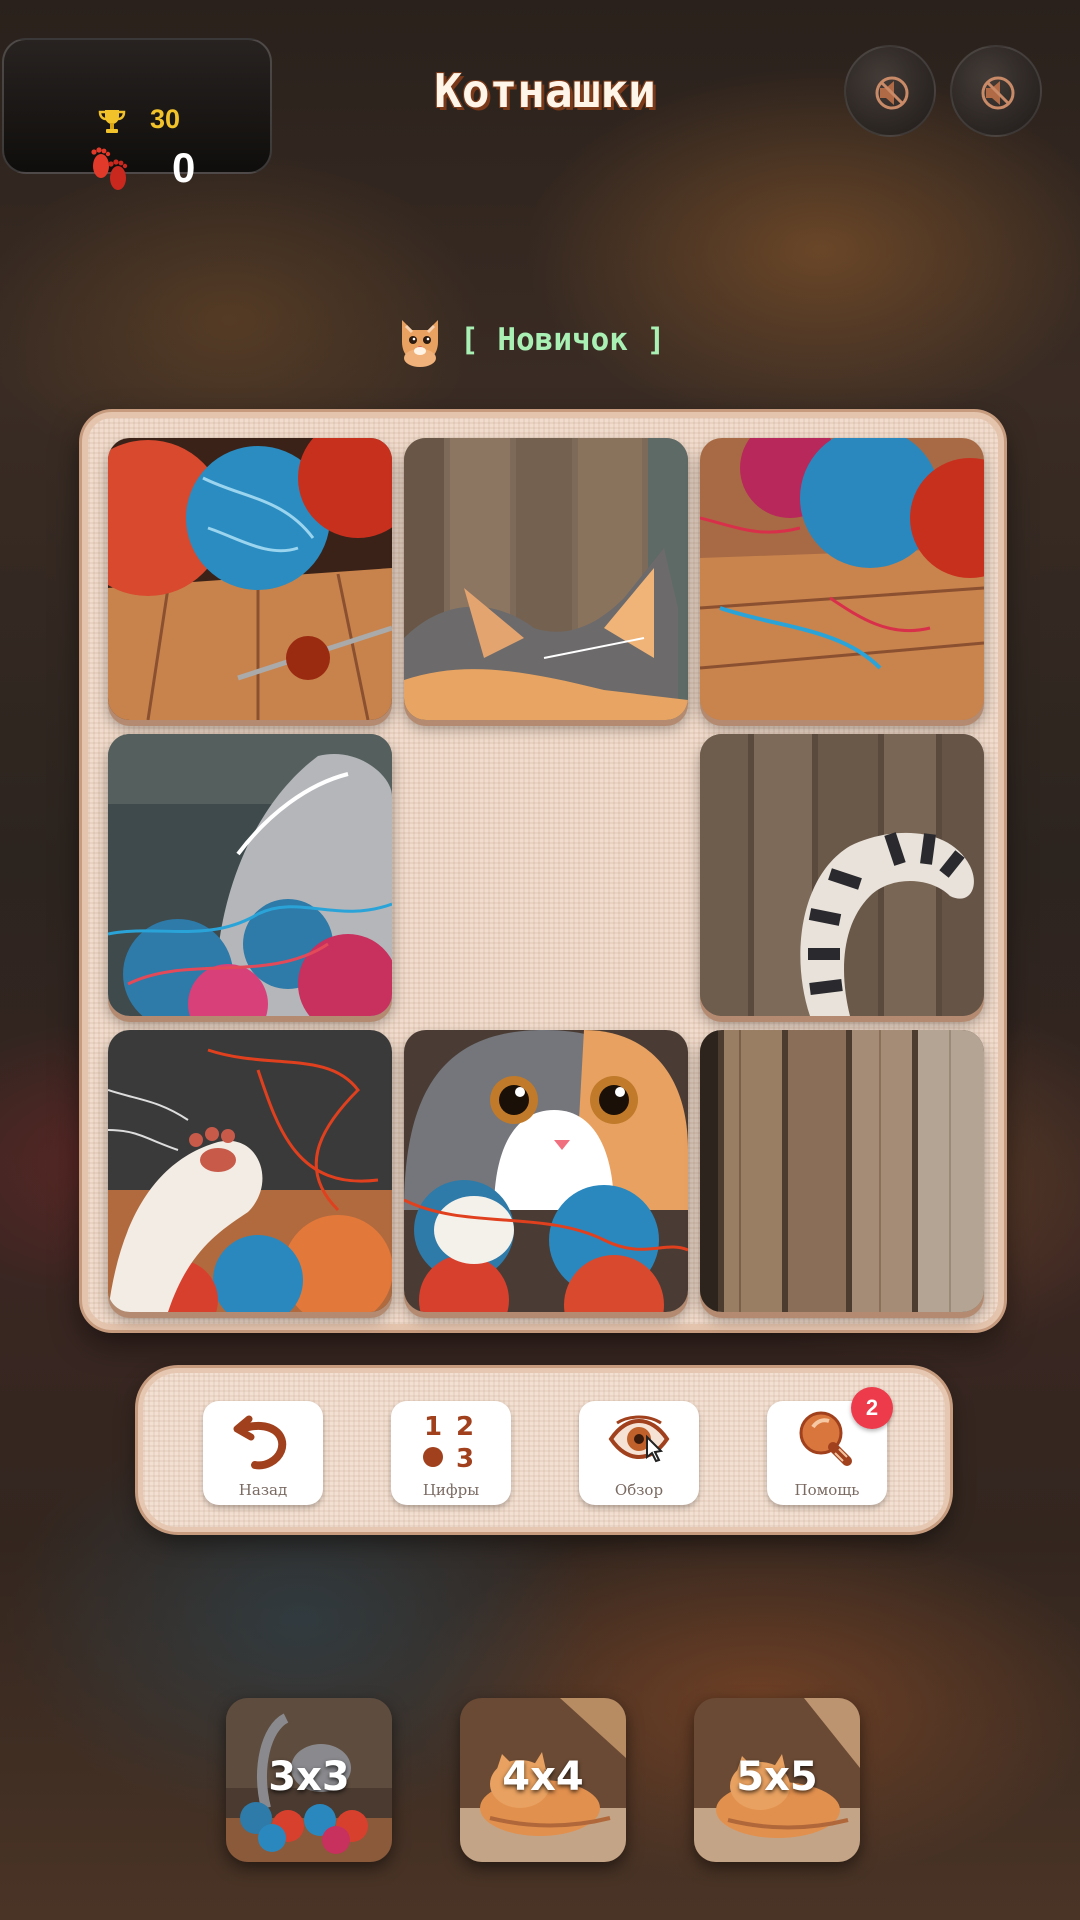 The width and height of the screenshot is (1080, 1920). What do you see at coordinates (465, 1427) in the screenshot?
I see `svg-text: 2` at bounding box center [465, 1427].